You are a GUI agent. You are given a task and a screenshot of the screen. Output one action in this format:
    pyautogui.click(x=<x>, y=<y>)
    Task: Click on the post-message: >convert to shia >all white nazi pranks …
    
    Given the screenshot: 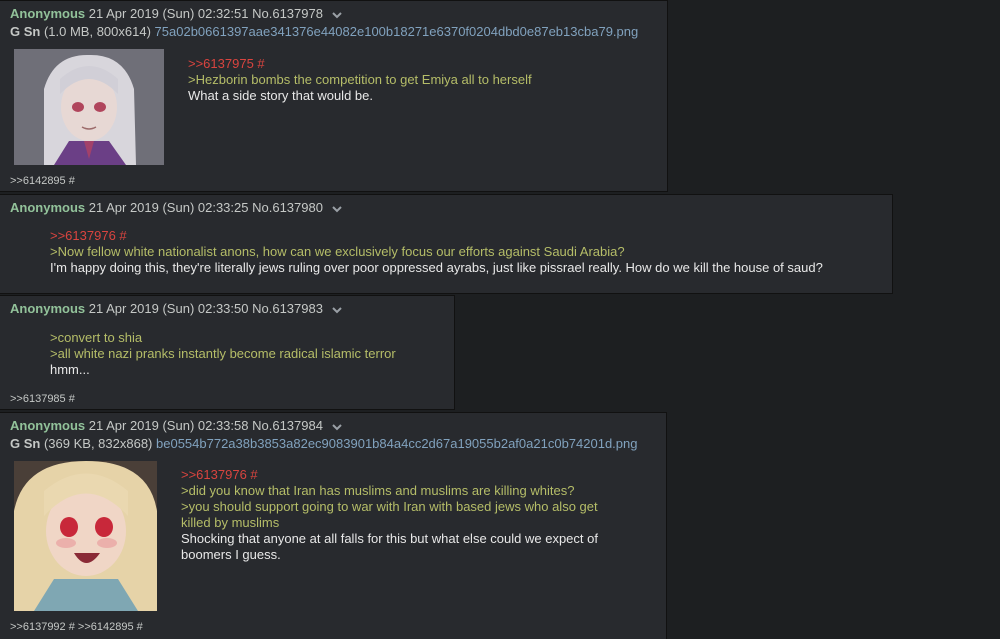 What is the action you would take?
    pyautogui.click(x=223, y=354)
    